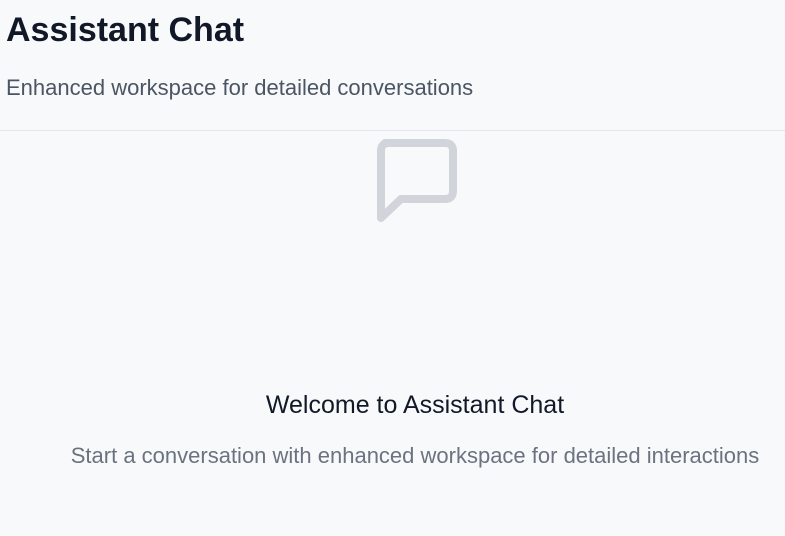 This screenshot has width=785, height=536. What do you see at coordinates (125, 30) in the screenshot?
I see `page-title: Assistant Chat` at bounding box center [125, 30].